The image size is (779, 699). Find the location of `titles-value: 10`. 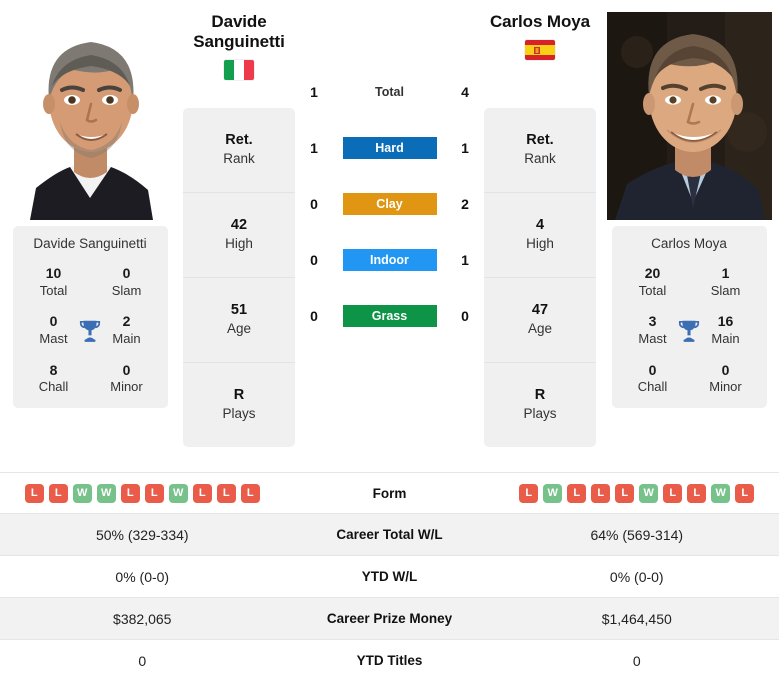

titles-value: 10 is located at coordinates (53, 273).